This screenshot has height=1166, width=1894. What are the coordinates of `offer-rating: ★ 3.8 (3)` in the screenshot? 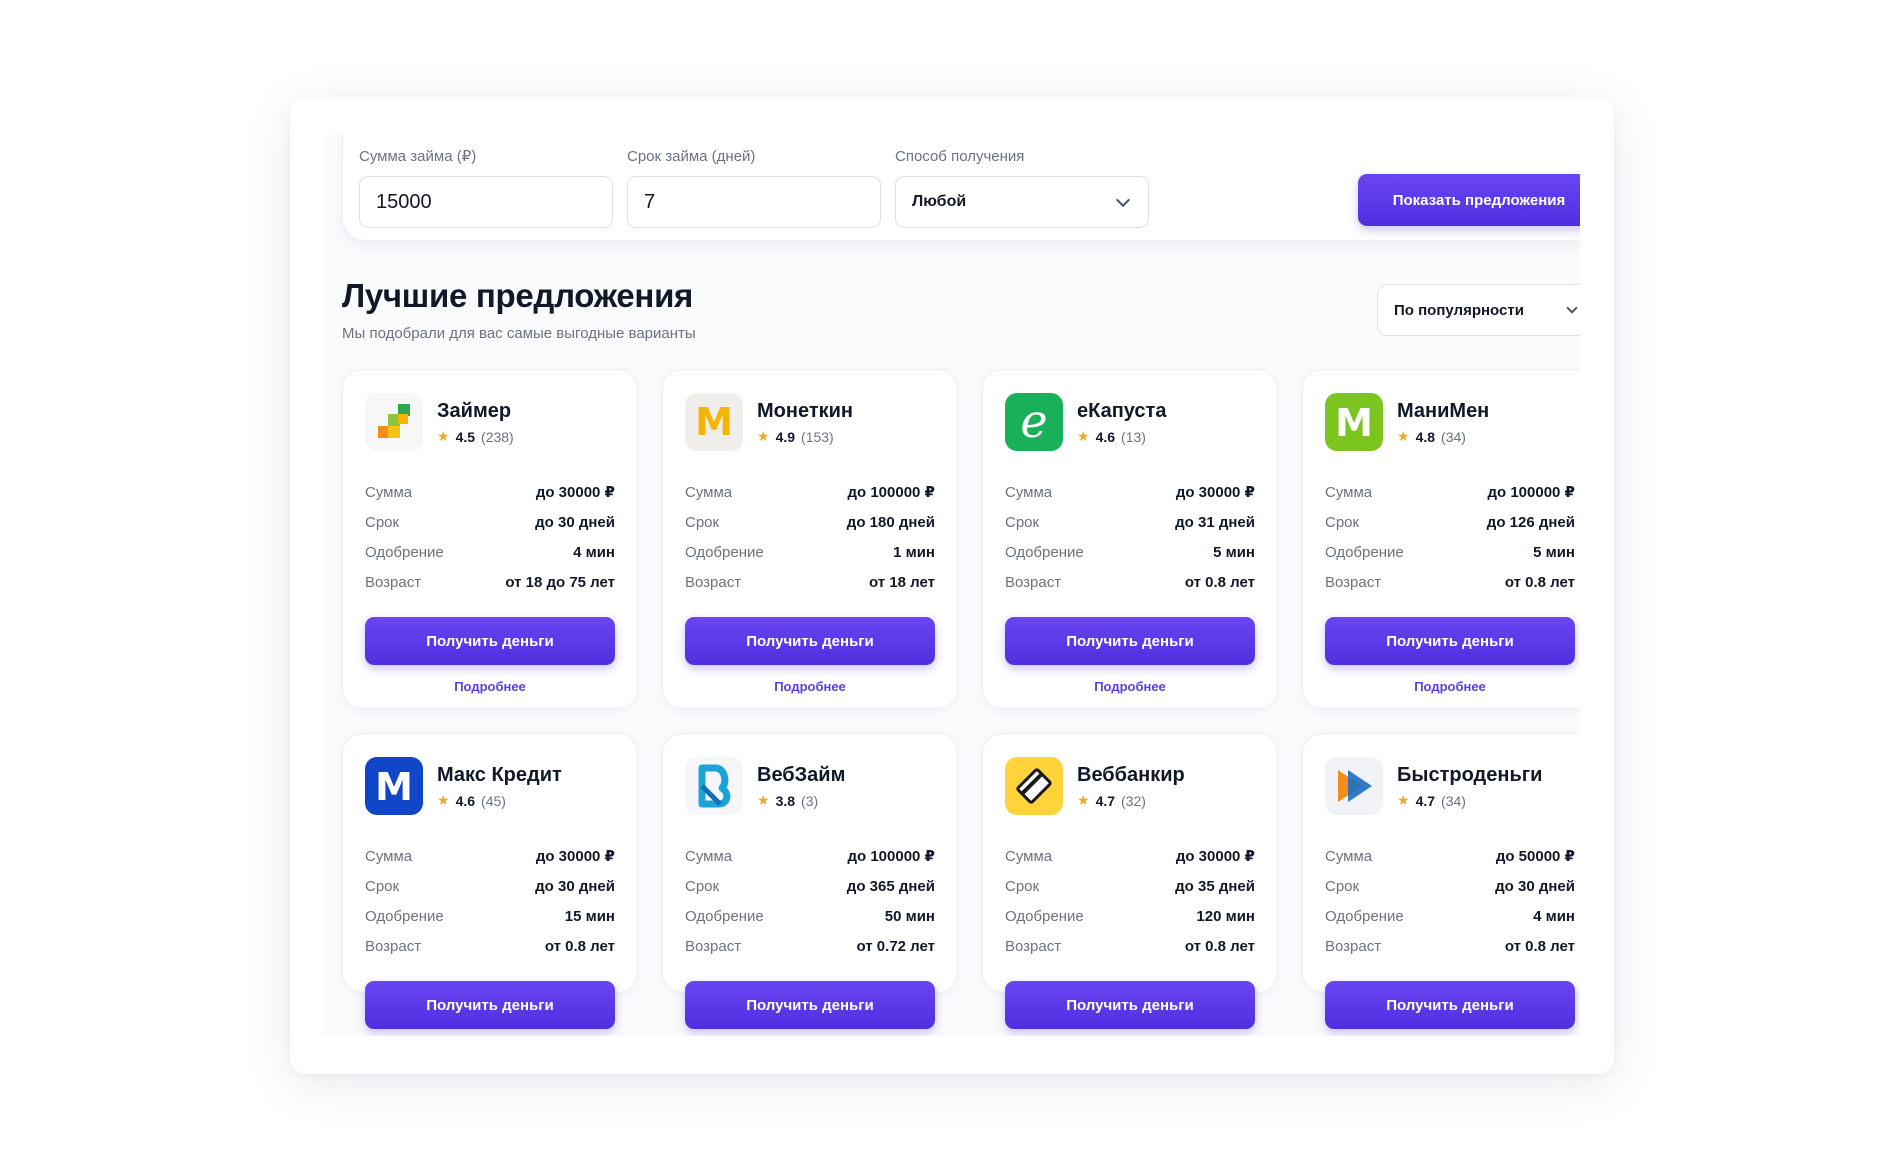 It's located at (801, 800).